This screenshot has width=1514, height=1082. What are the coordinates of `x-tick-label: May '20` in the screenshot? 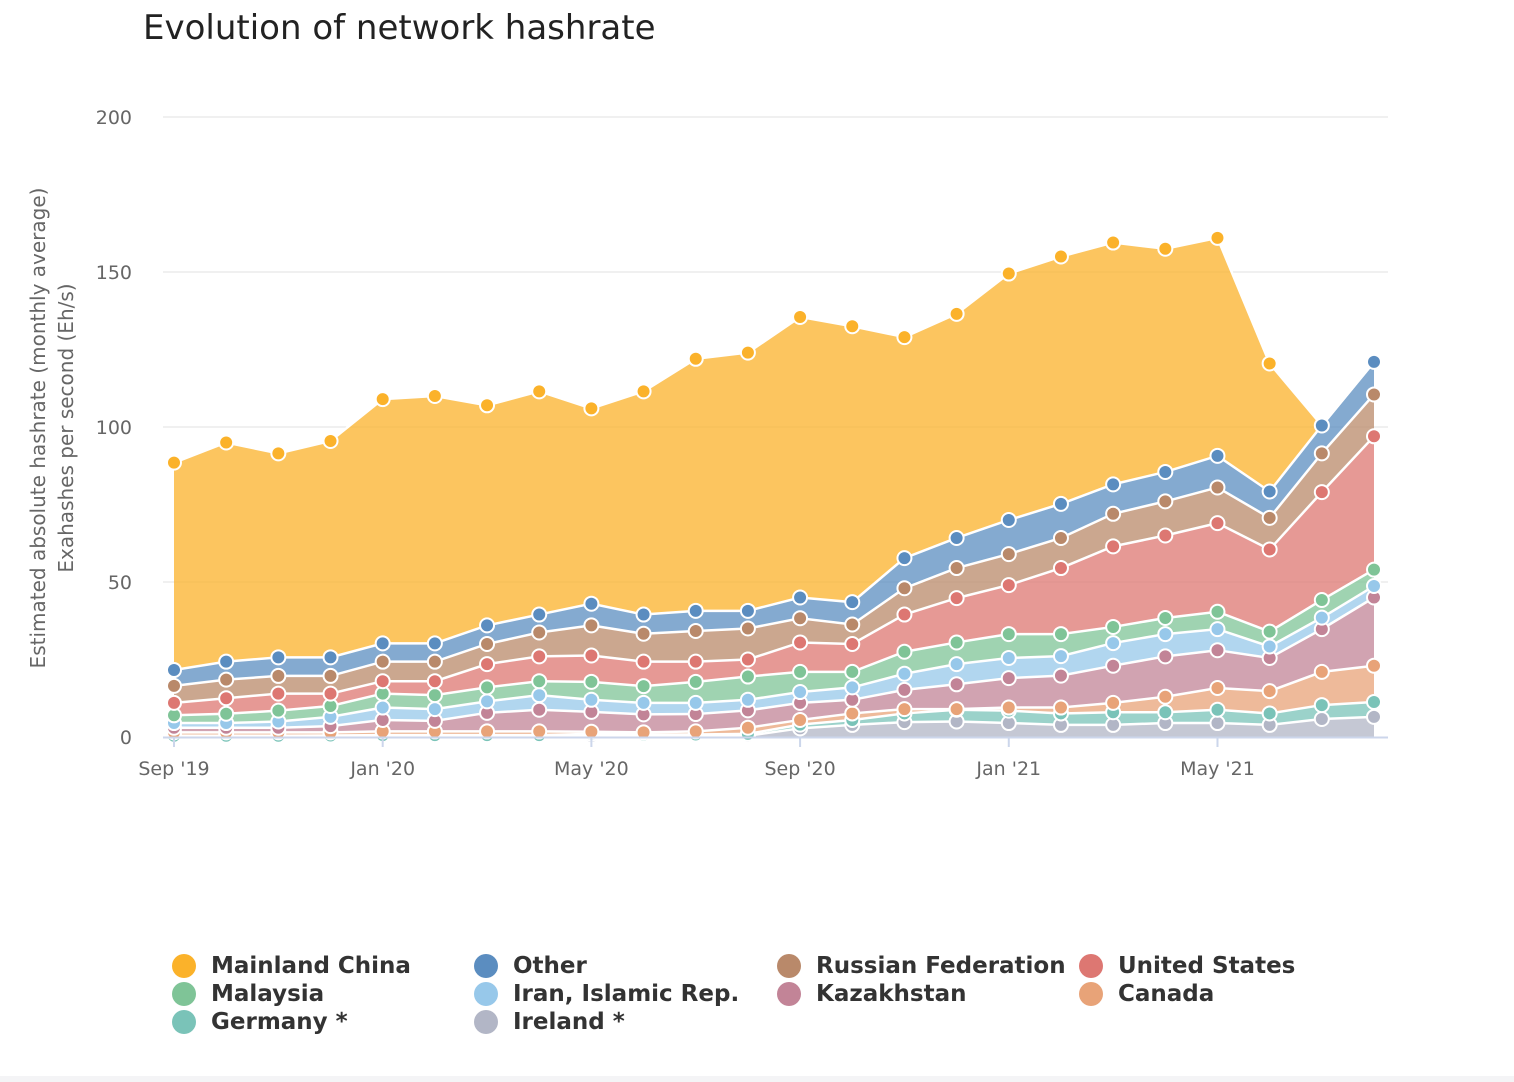 It's located at (591, 769).